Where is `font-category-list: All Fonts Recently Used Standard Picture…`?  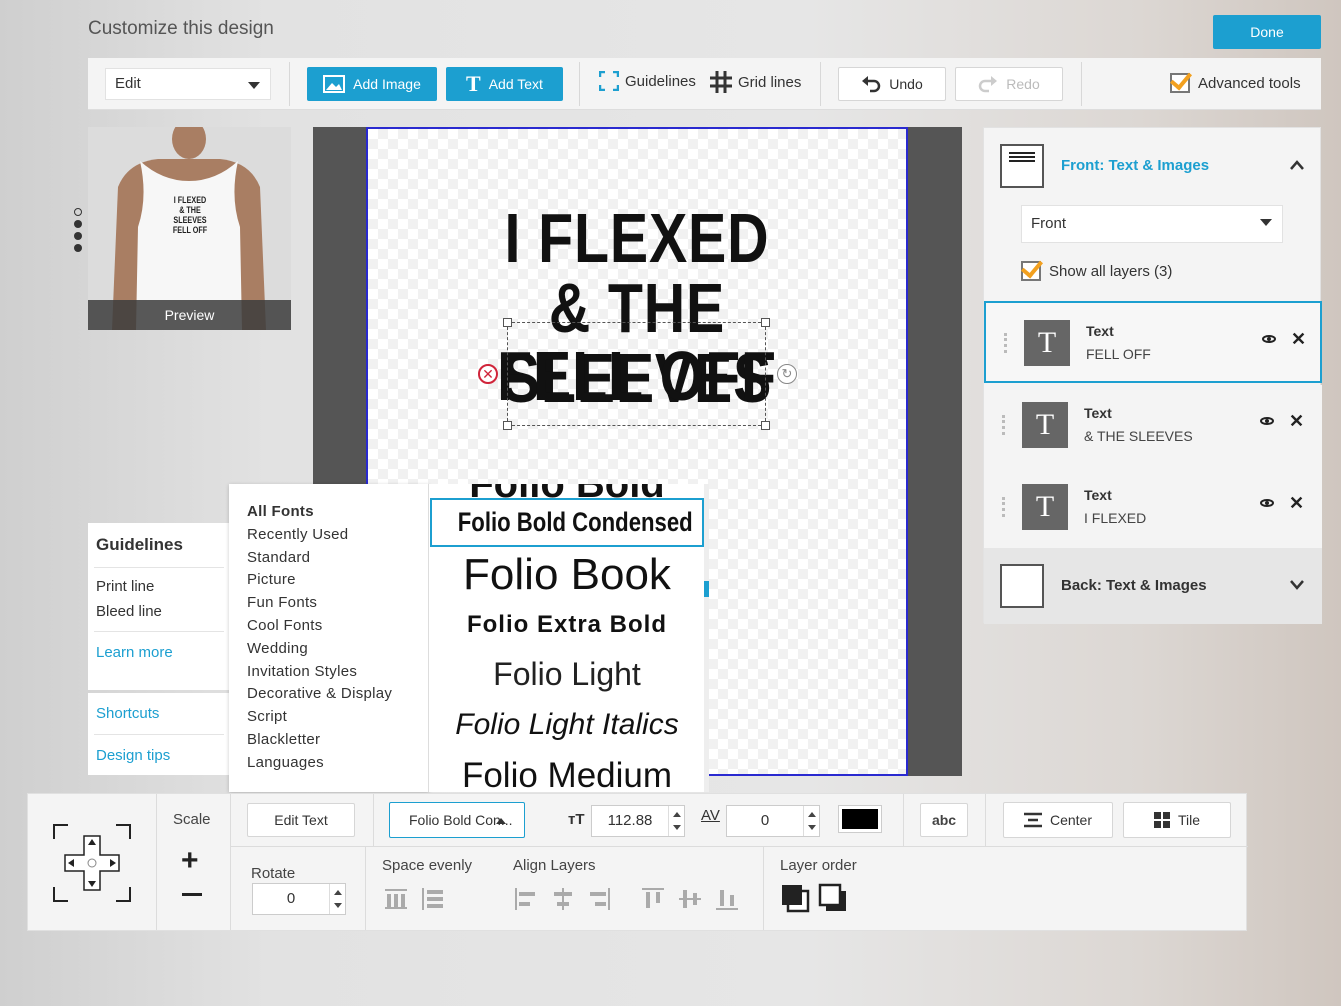
font-category-list: All Fonts Recently Used Standard Picture… is located at coordinates (329, 638).